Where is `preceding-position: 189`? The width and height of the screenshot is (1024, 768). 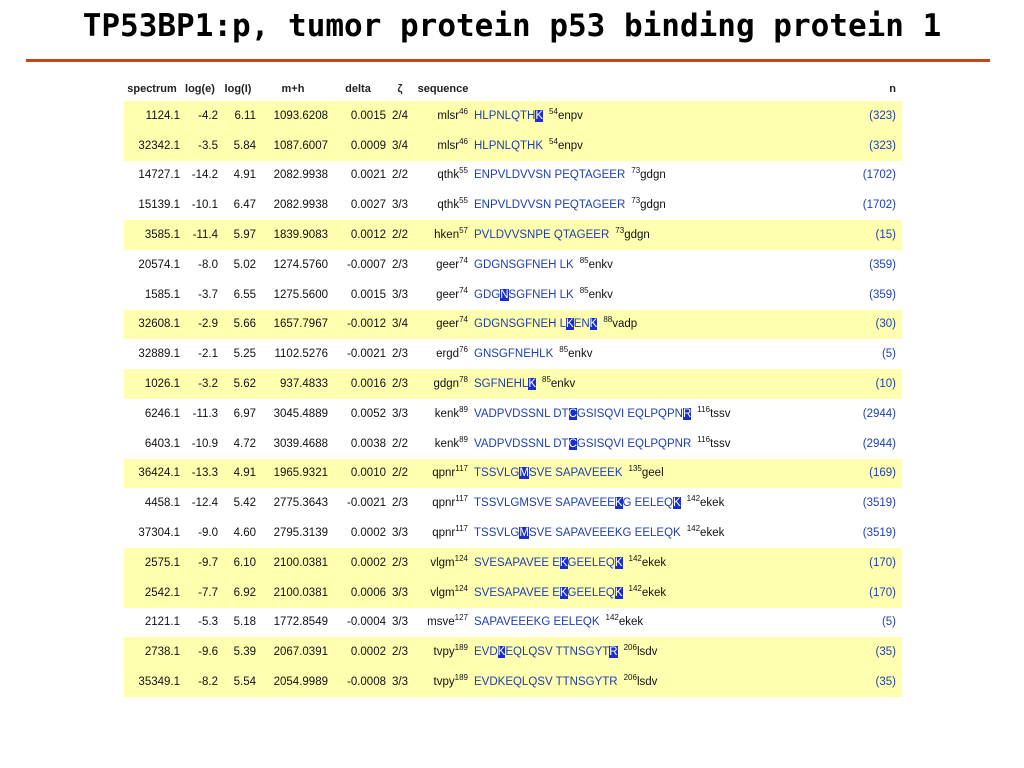
preceding-position: 189 is located at coordinates (461, 678).